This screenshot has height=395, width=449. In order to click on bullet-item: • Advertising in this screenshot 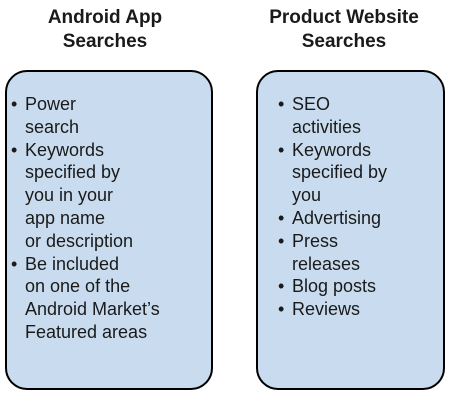, I will do `click(361, 218)`.